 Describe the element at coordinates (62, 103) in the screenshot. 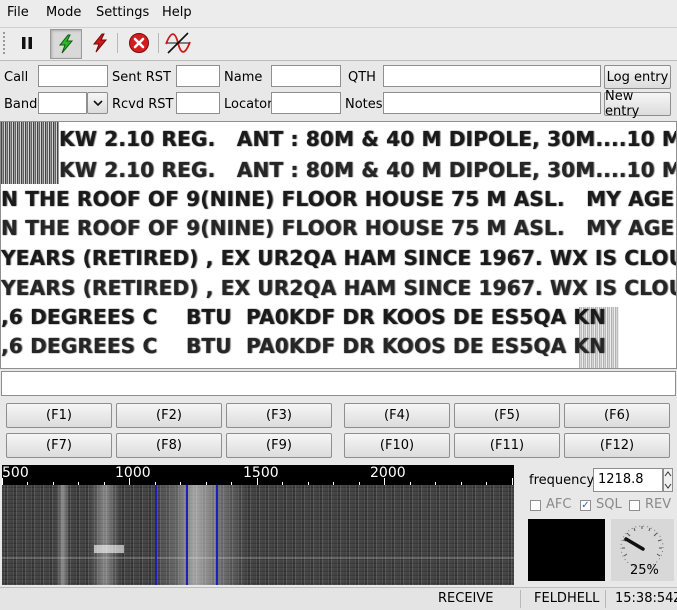

I see `band-field` at that location.